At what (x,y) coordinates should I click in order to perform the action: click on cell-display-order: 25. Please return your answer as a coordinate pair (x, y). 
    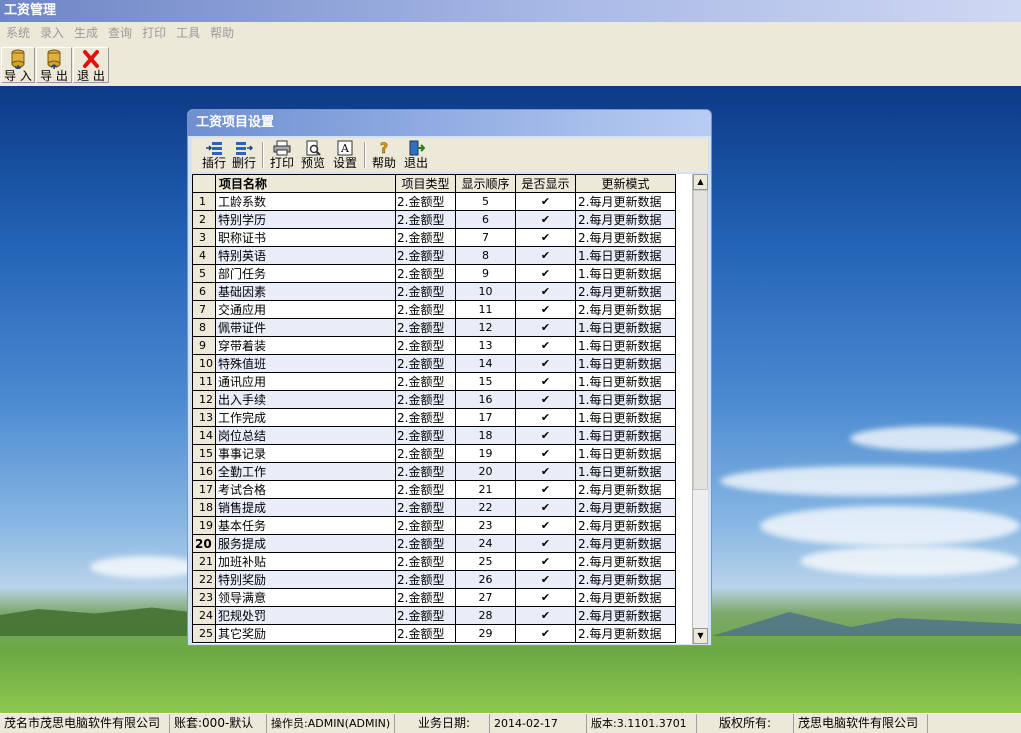
    Looking at the image, I should click on (485, 561).